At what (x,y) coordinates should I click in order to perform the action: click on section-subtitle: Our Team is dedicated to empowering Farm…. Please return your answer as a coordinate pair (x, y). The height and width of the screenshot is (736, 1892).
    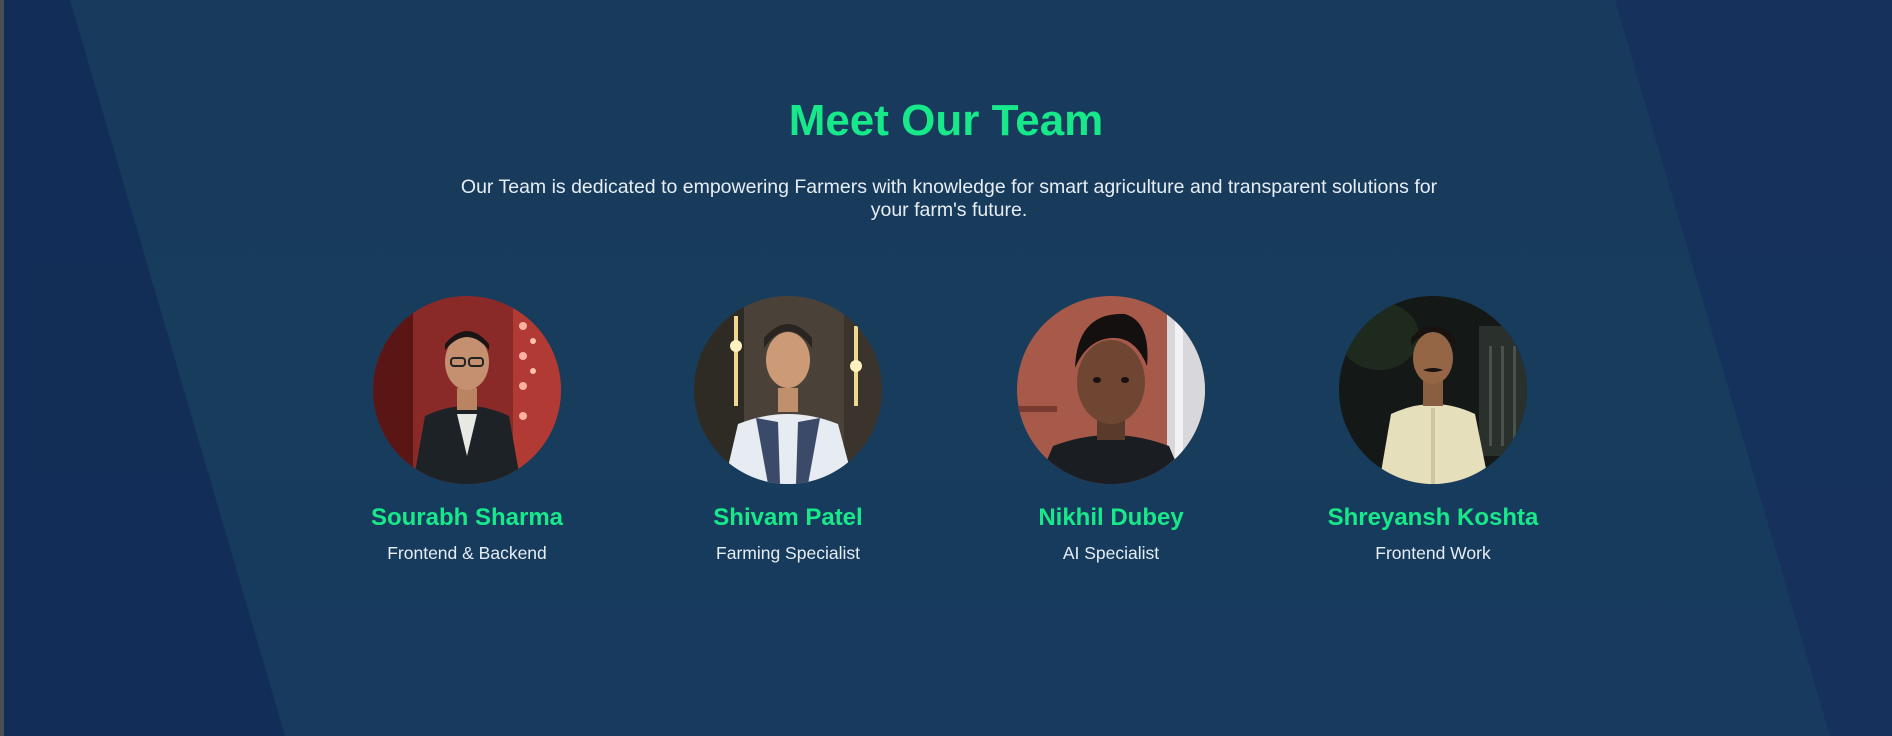
    Looking at the image, I should click on (949, 198).